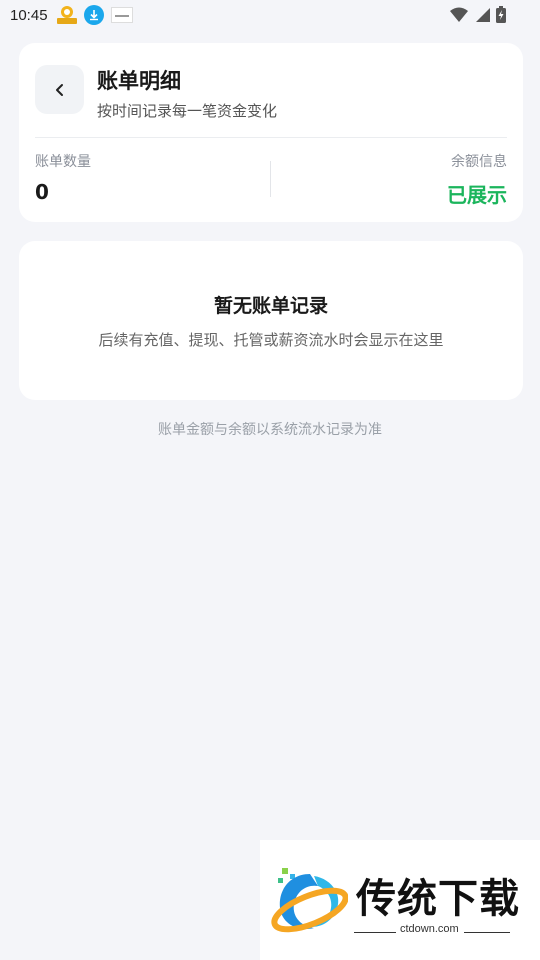 The image size is (540, 960). What do you see at coordinates (122, 15) in the screenshot?
I see `notification-thumb-icon` at bounding box center [122, 15].